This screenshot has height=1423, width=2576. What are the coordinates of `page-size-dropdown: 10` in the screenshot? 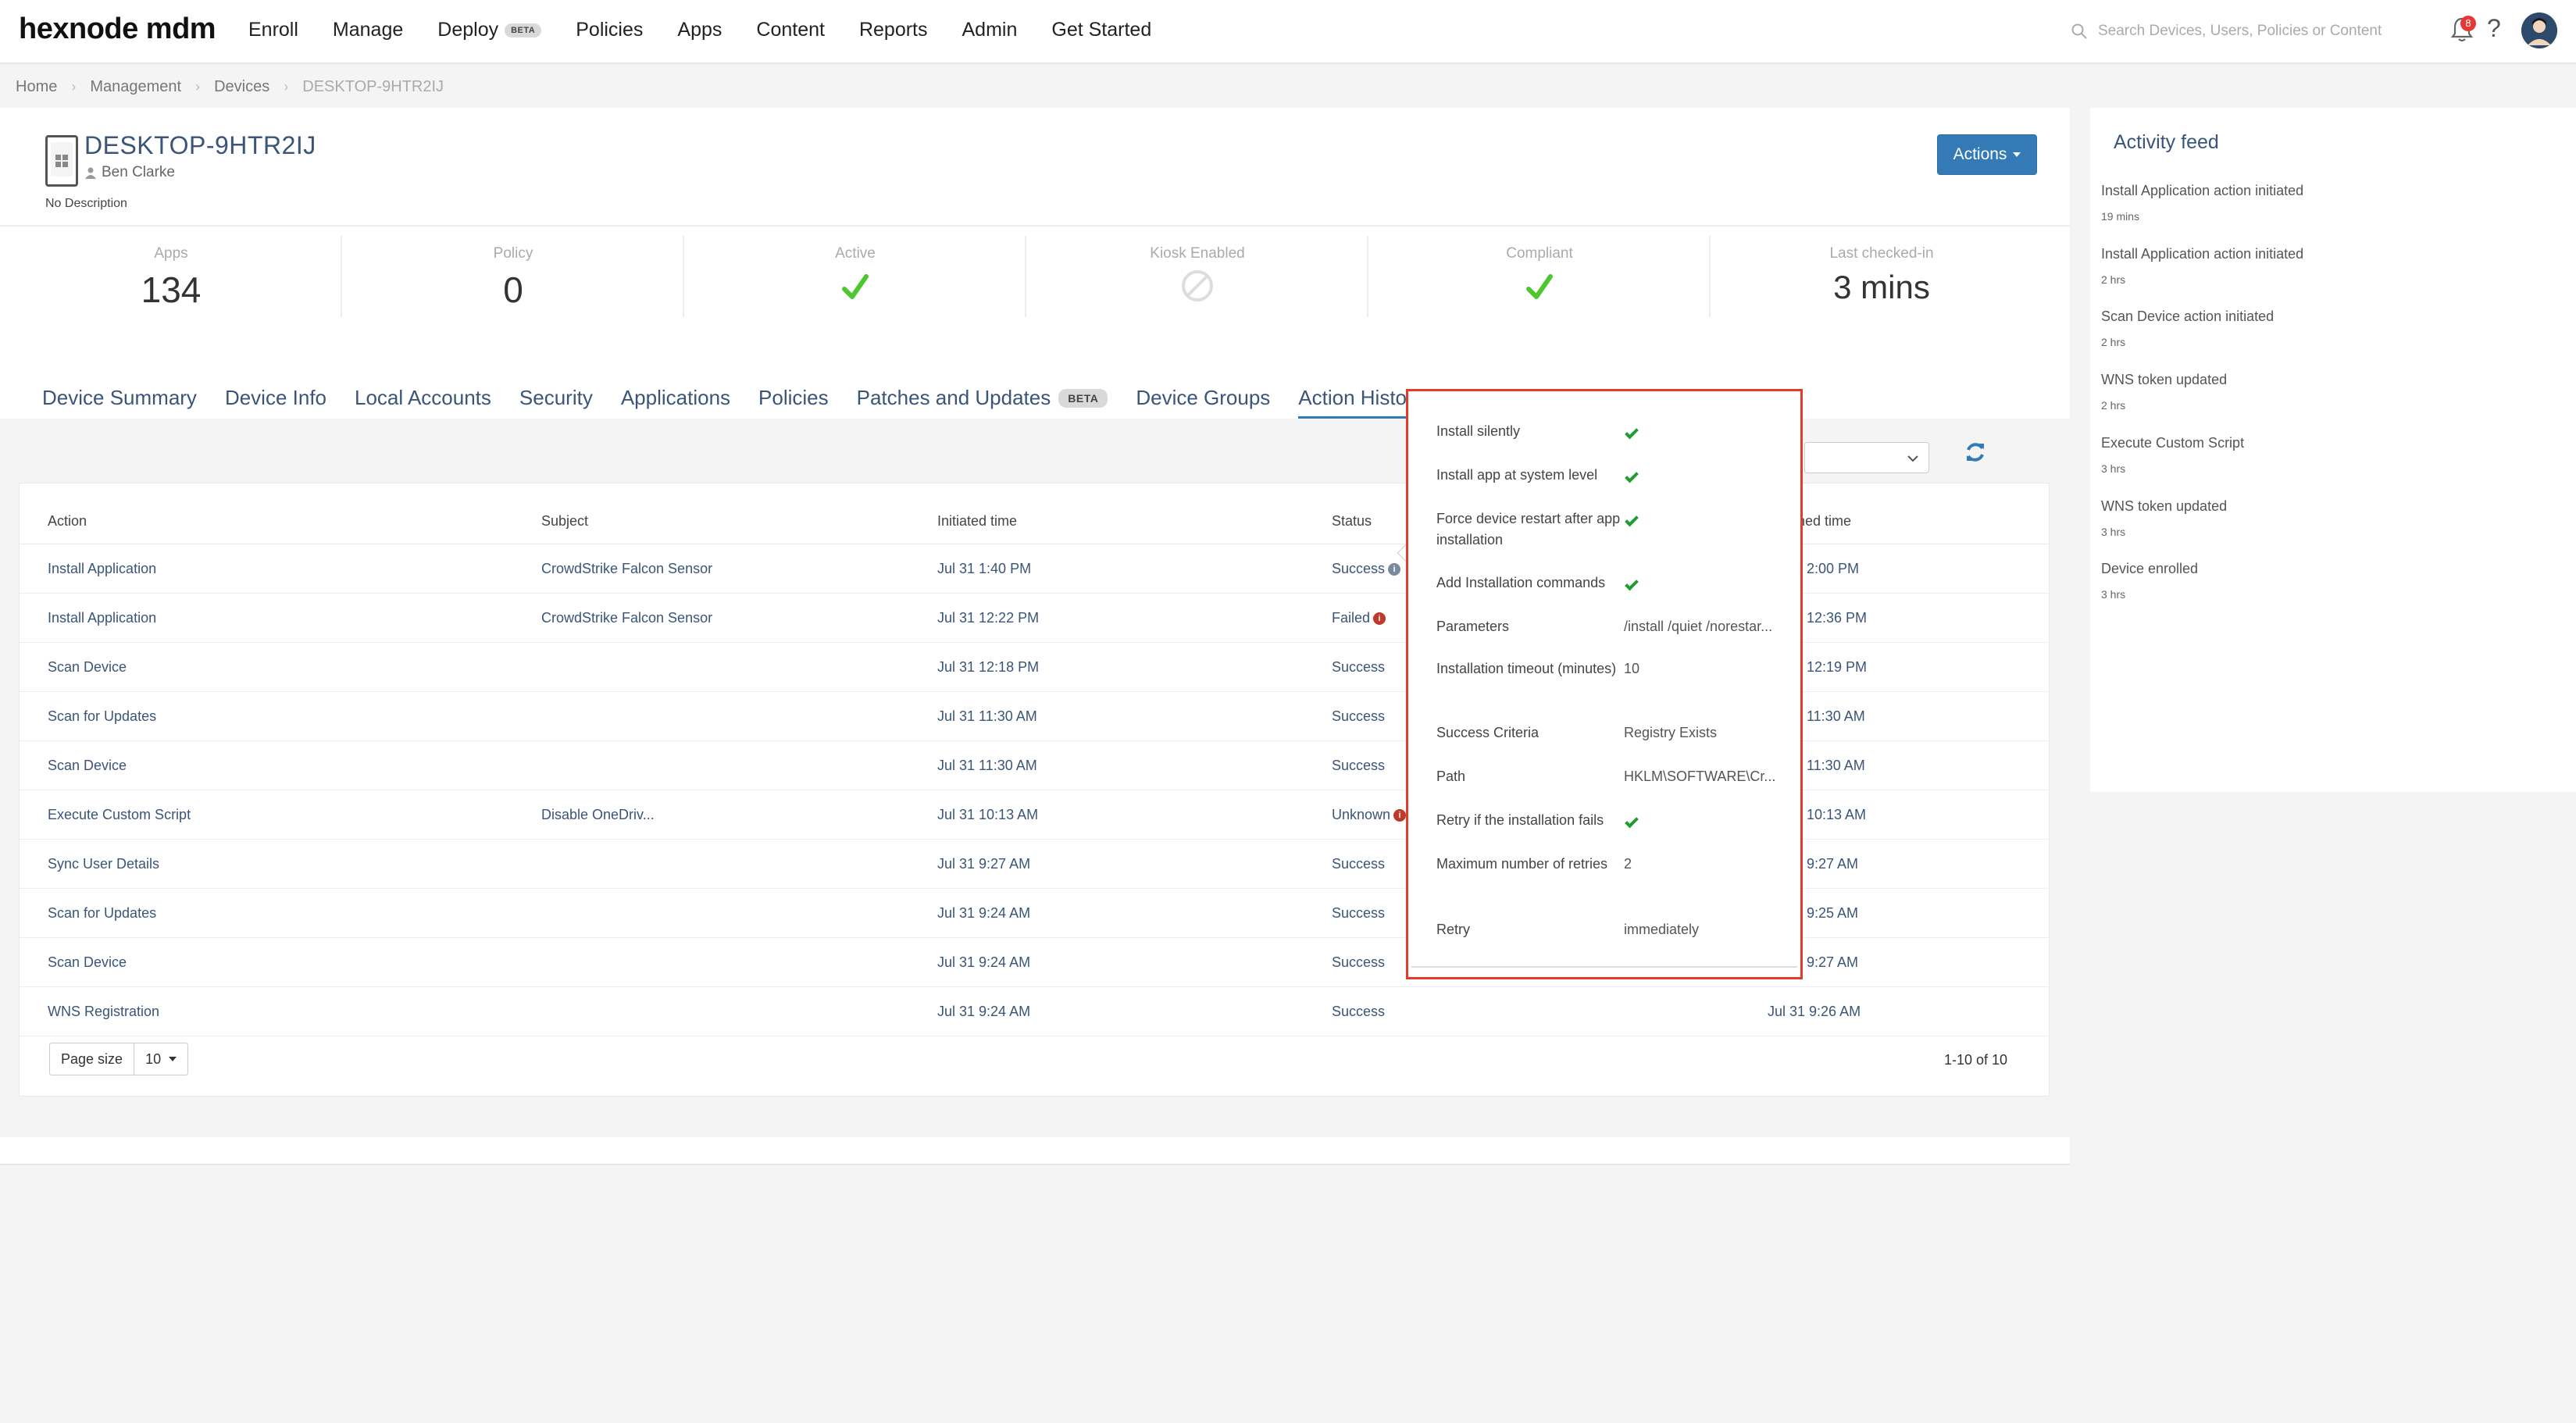 It's located at (160, 1059).